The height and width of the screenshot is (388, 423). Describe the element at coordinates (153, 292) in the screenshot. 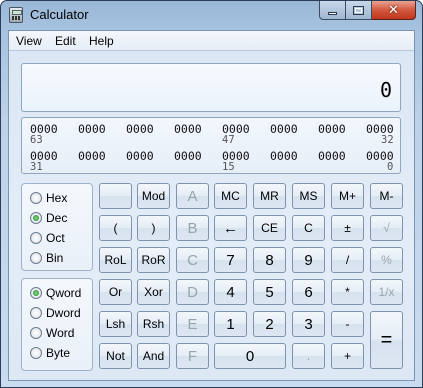

I see `xor-key: Xor` at that location.